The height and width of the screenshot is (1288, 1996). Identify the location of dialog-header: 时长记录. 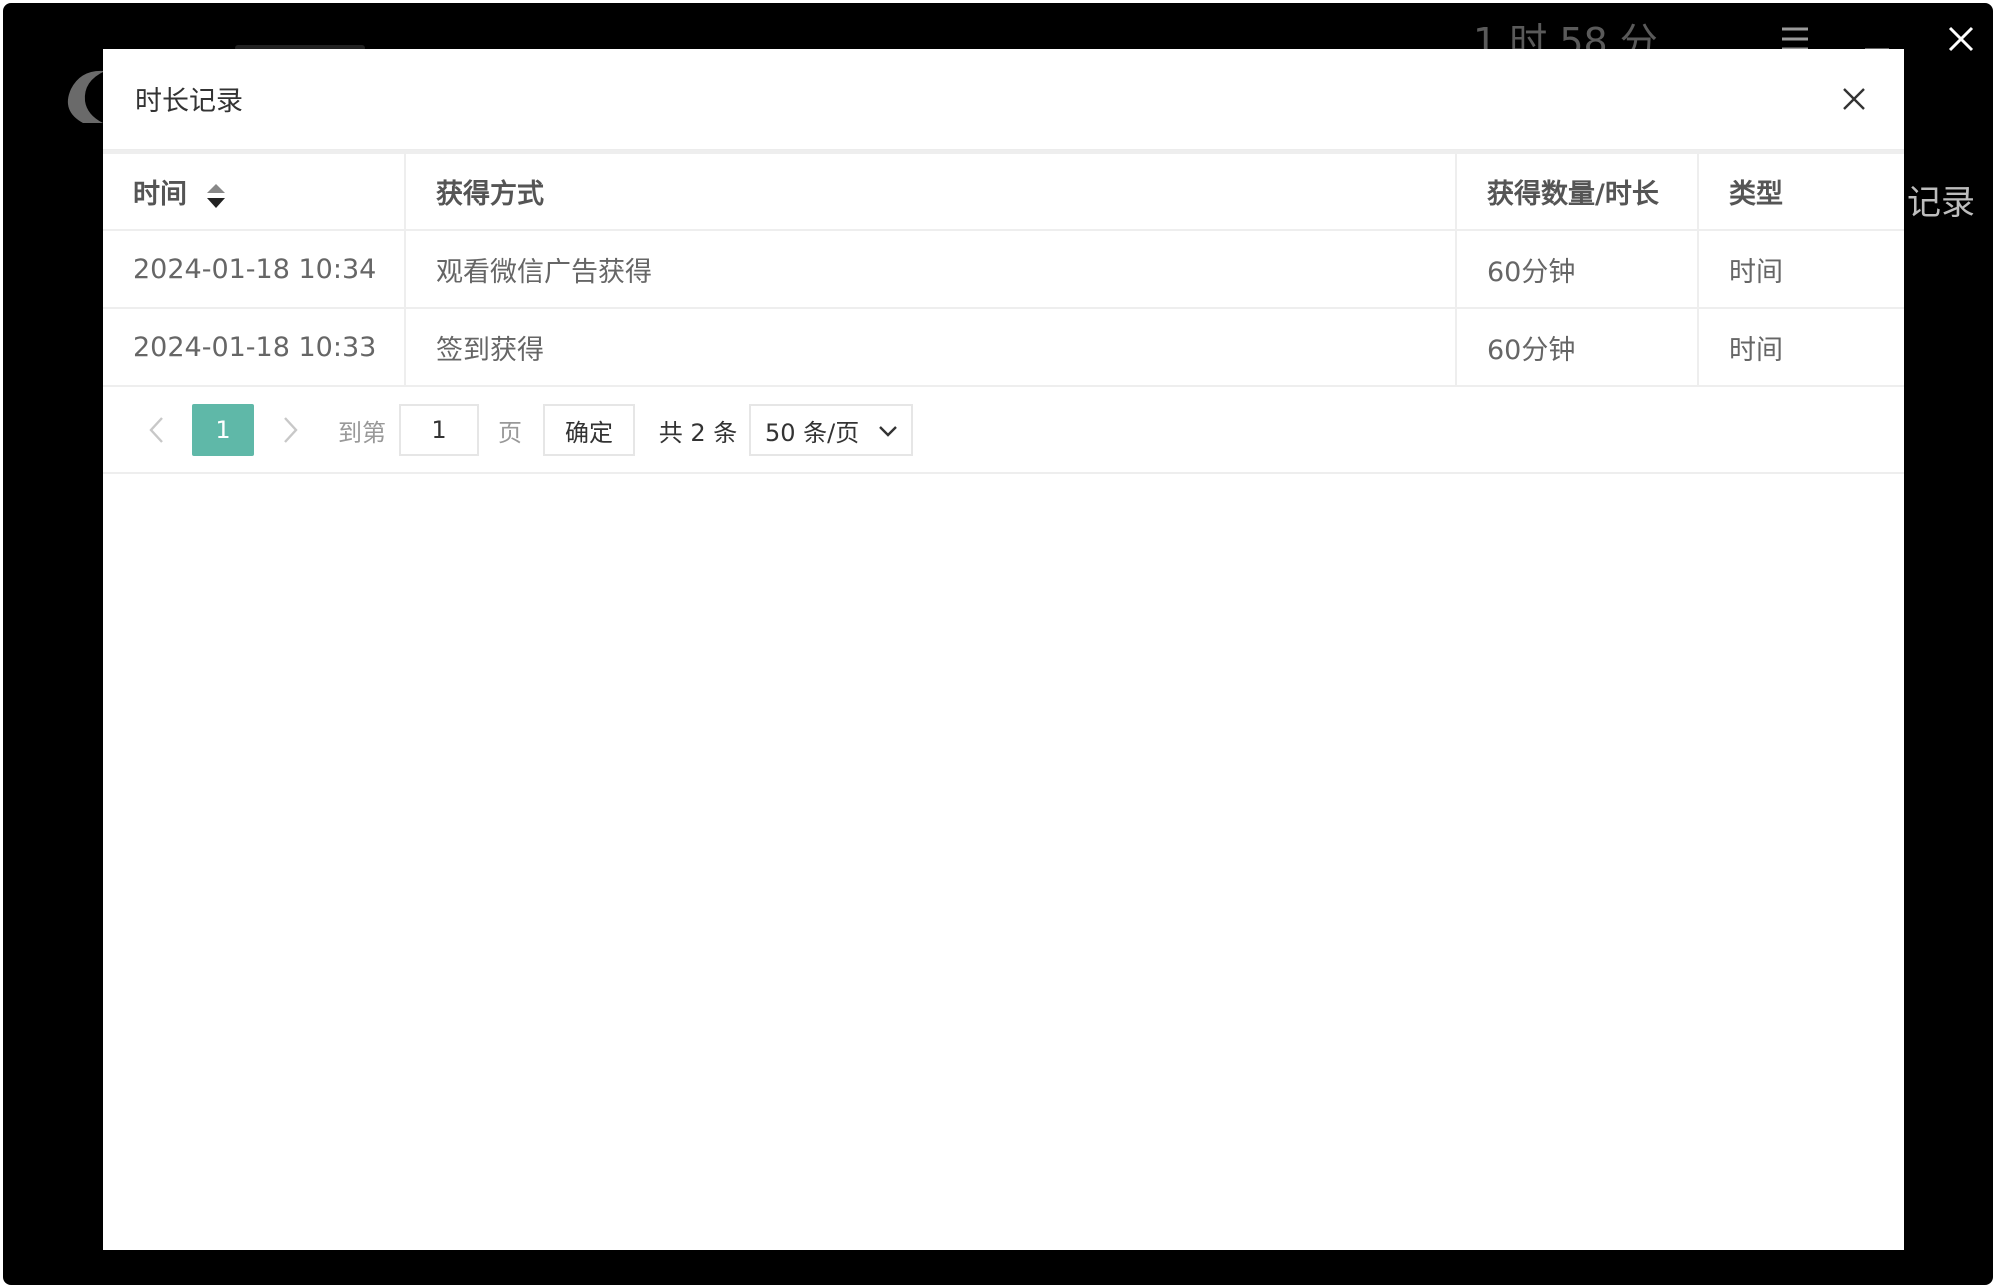
(1003, 99).